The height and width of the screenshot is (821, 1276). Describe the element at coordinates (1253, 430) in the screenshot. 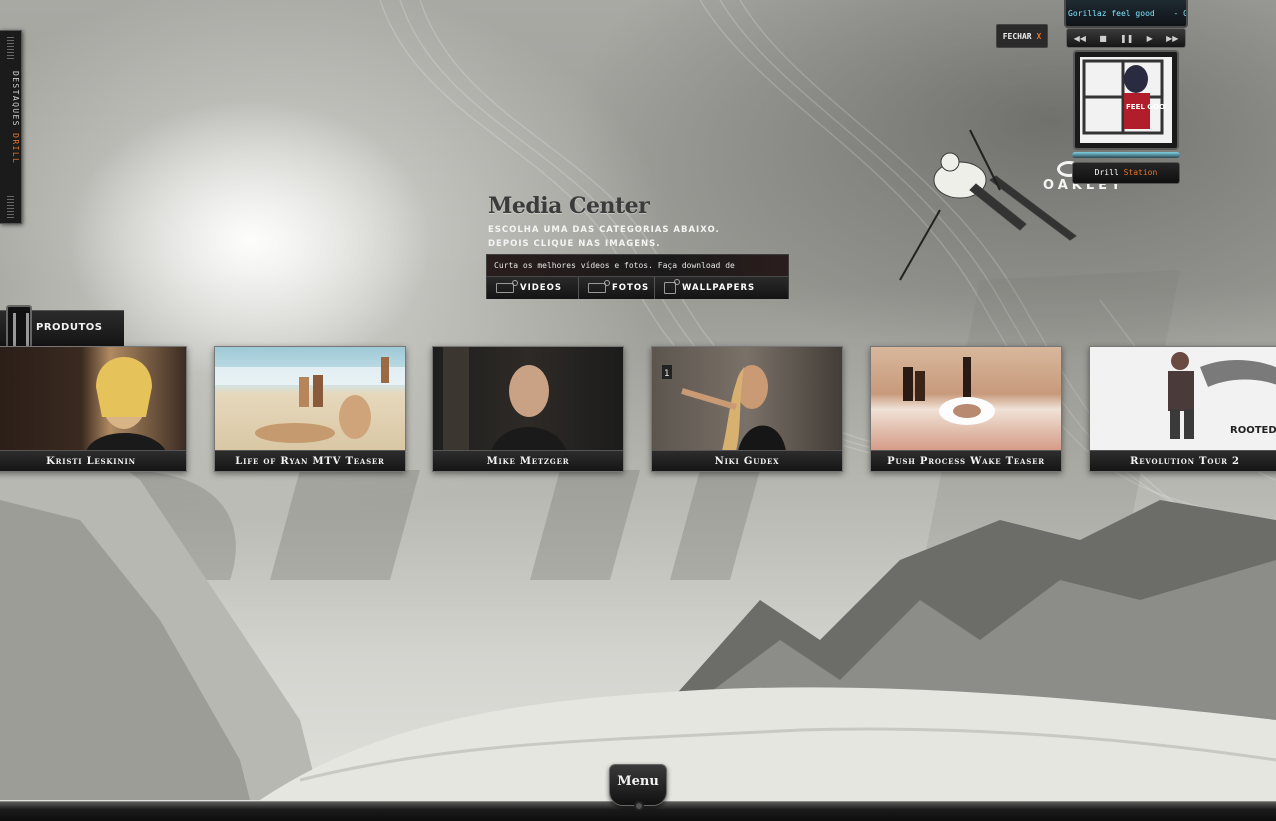

I see `rooted-logo: ROOTED` at that location.